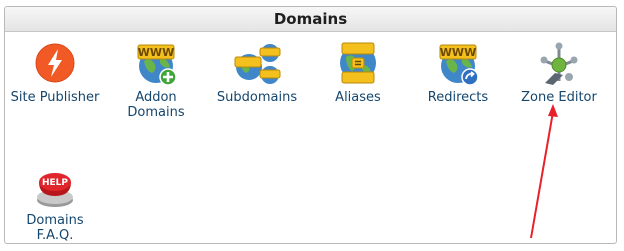 This screenshot has height=251, width=624. I want to click on subdomains-icon, so click(257, 64).